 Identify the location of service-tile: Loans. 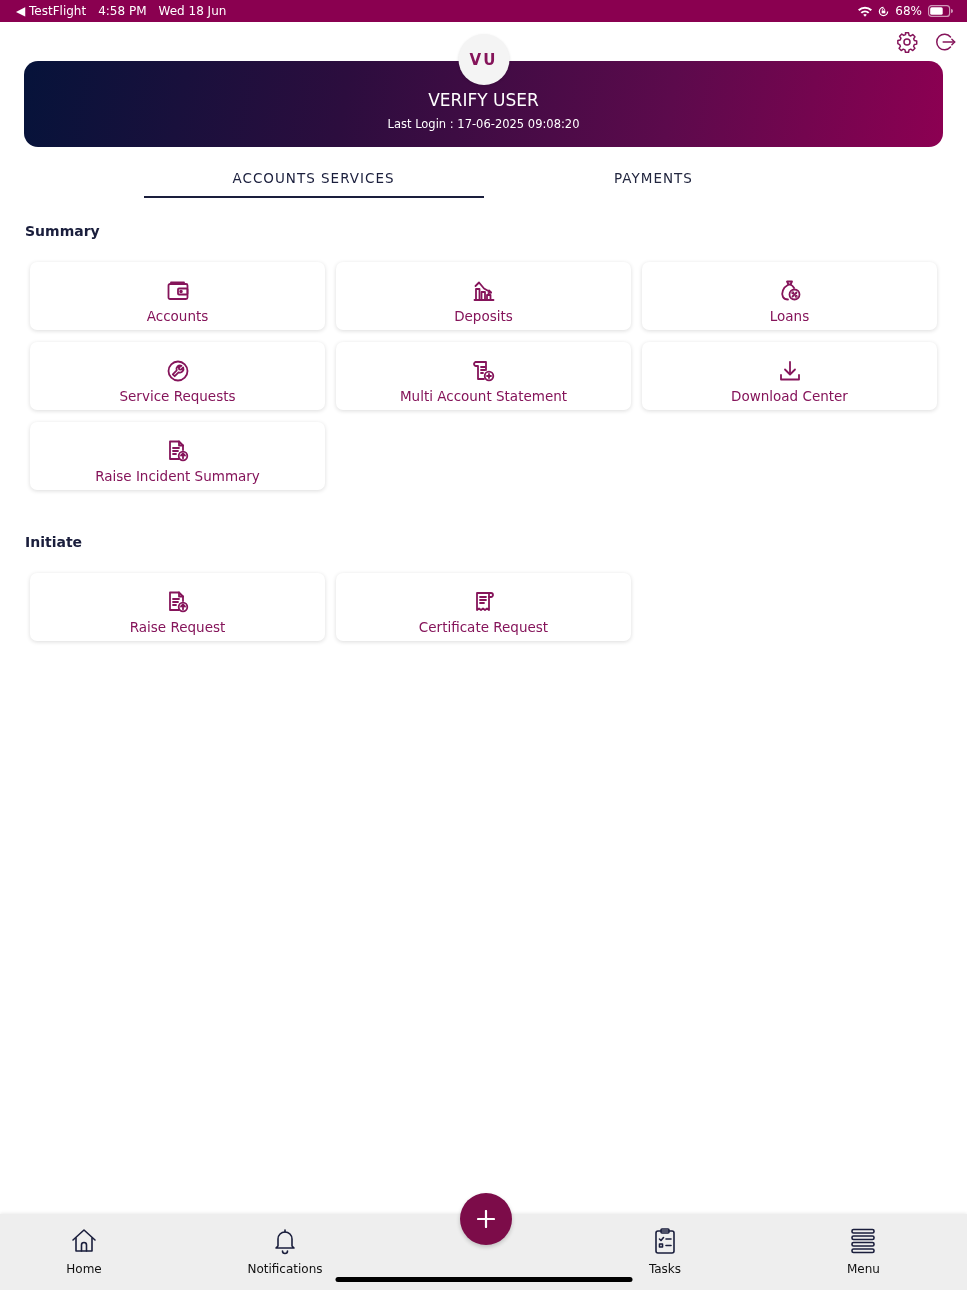
(789, 296).